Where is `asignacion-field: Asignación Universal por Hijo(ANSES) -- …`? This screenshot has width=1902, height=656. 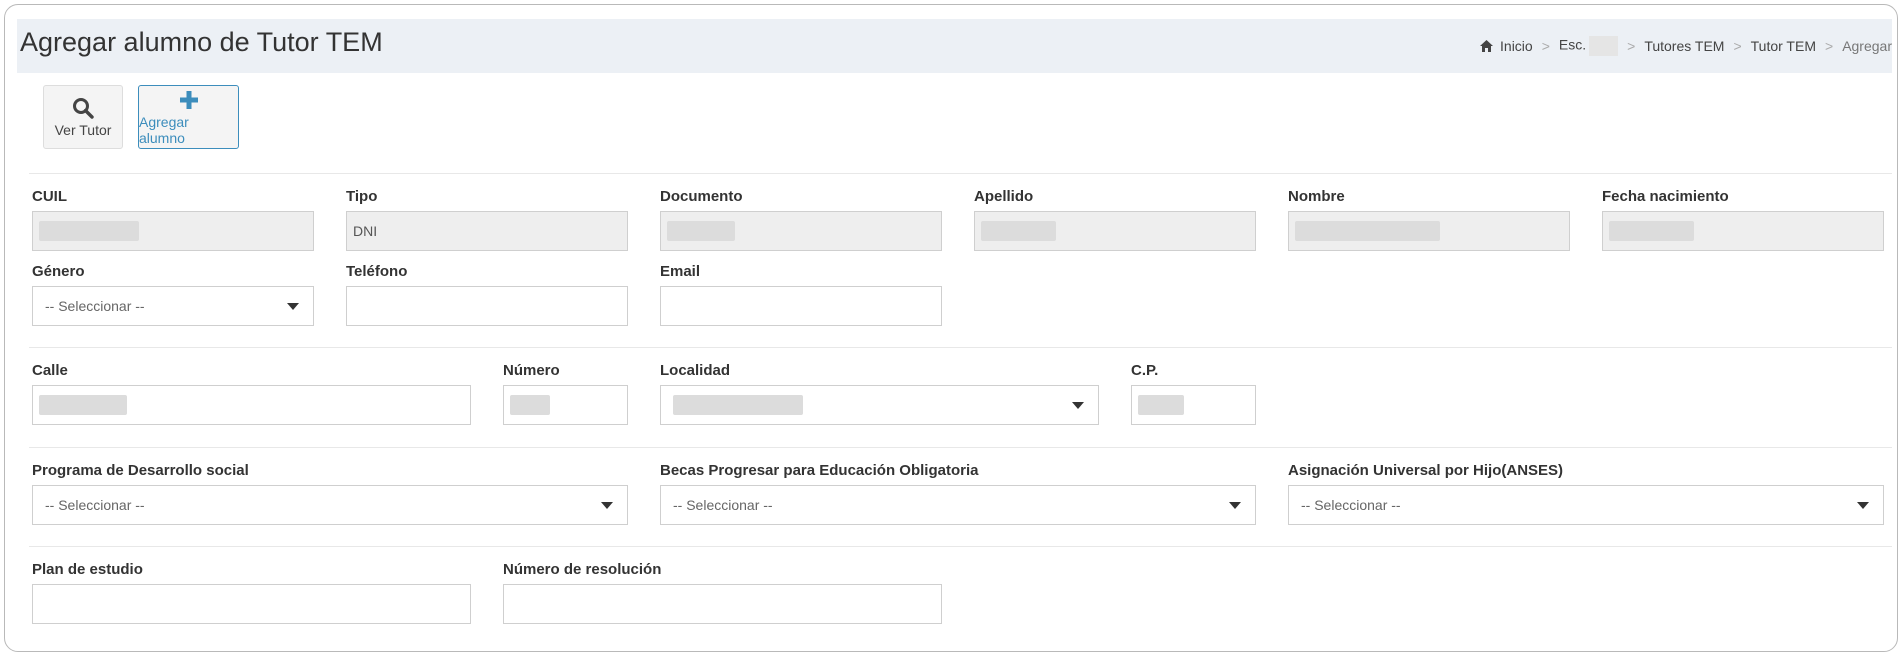 asignacion-field: Asignación Universal por Hijo(ANSES) -- … is located at coordinates (1586, 493).